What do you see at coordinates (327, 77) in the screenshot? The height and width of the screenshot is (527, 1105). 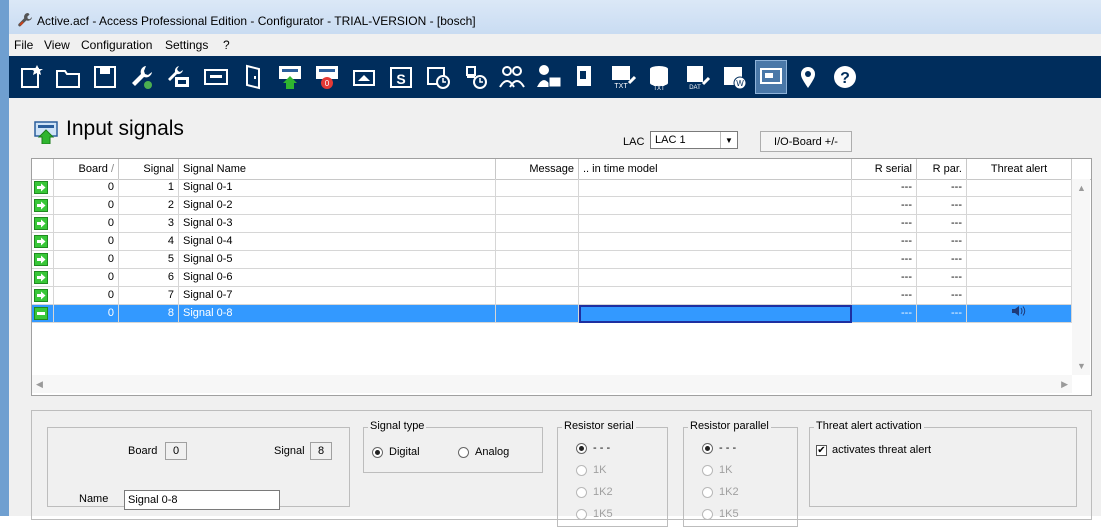 I see `output-signal-button: 0` at bounding box center [327, 77].